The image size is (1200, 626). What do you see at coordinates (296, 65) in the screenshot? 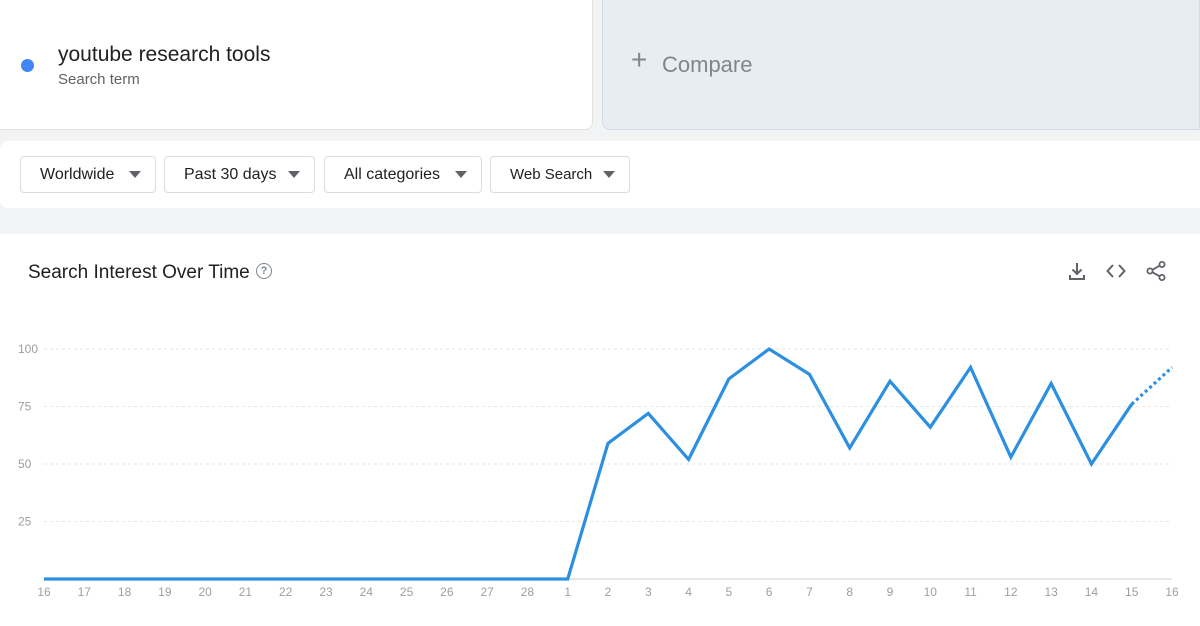
I see `search-term-card: youtube research tools Search term` at bounding box center [296, 65].